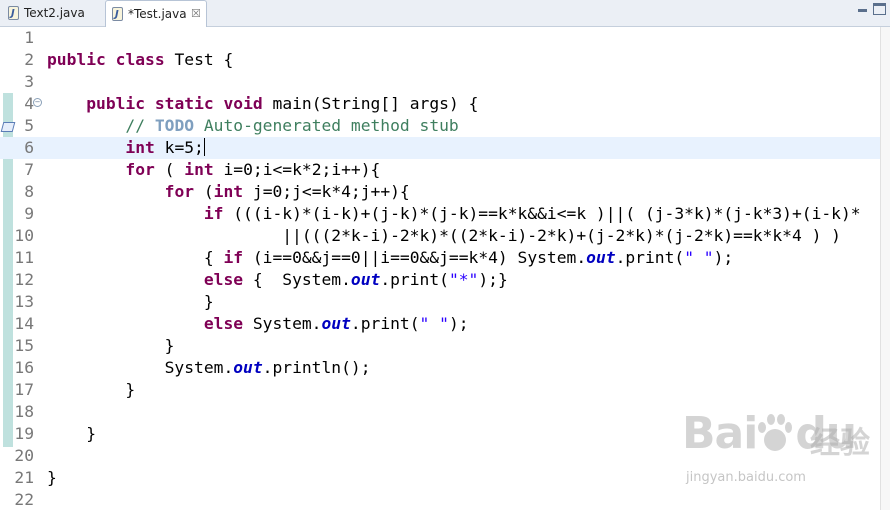  Describe the element at coordinates (179, 147) in the screenshot. I see `code-token: k=5;` at that location.